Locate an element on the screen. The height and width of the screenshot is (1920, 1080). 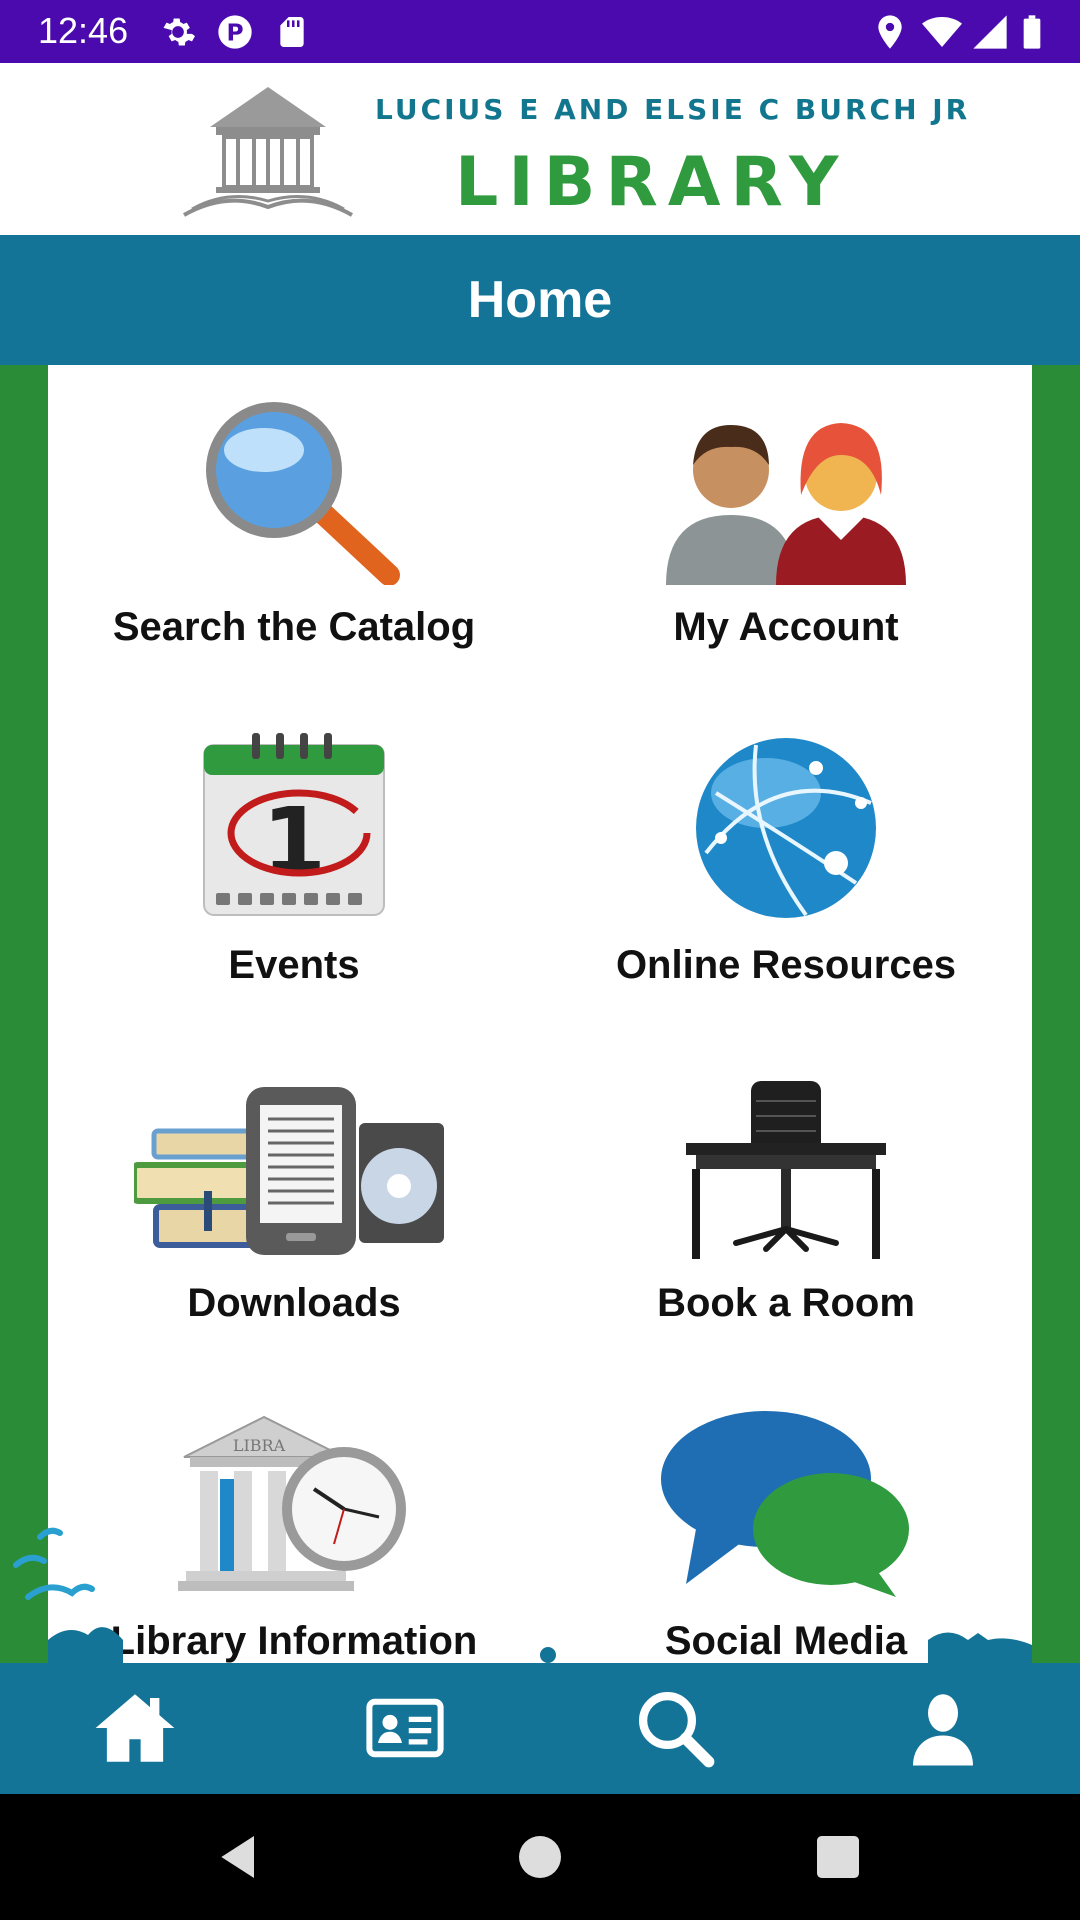
tile-label: Search the Catalog is located at coordinates (294, 627).